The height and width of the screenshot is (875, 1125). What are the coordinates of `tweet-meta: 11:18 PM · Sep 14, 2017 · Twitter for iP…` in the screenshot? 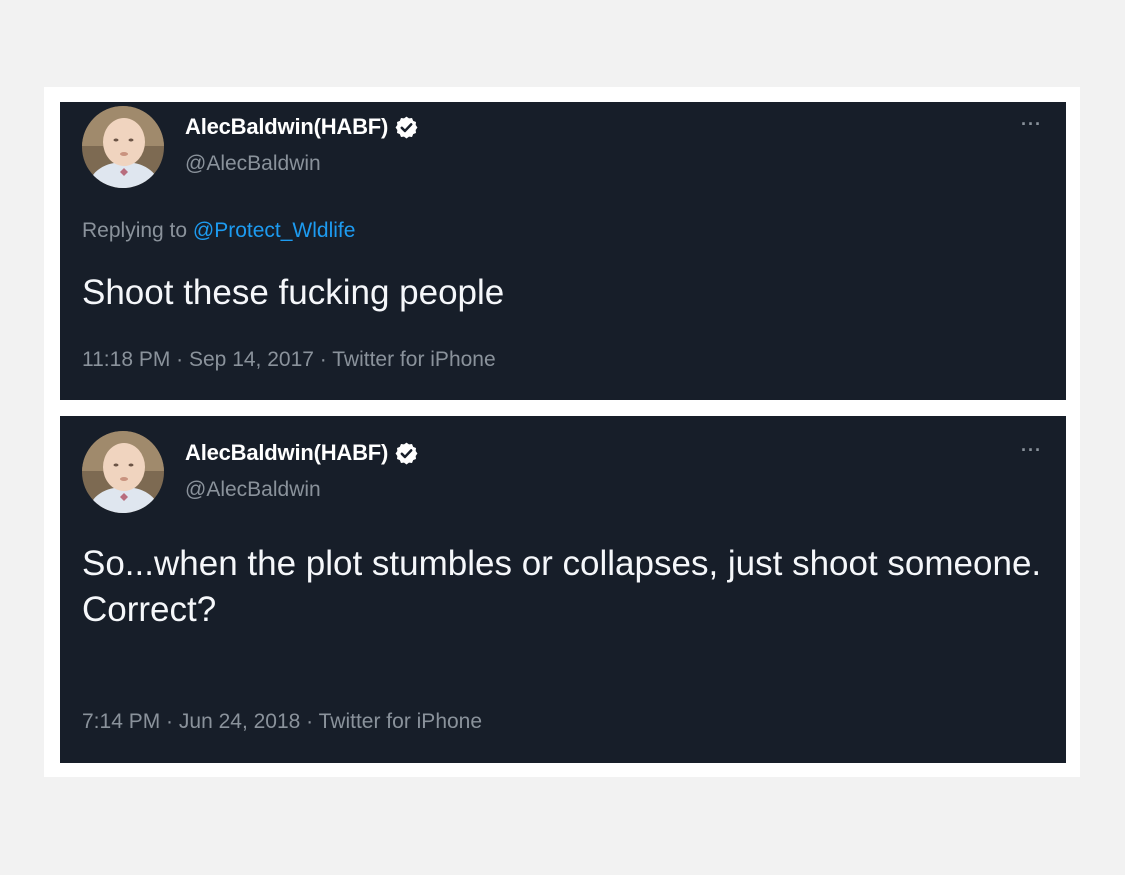 It's located at (289, 360).